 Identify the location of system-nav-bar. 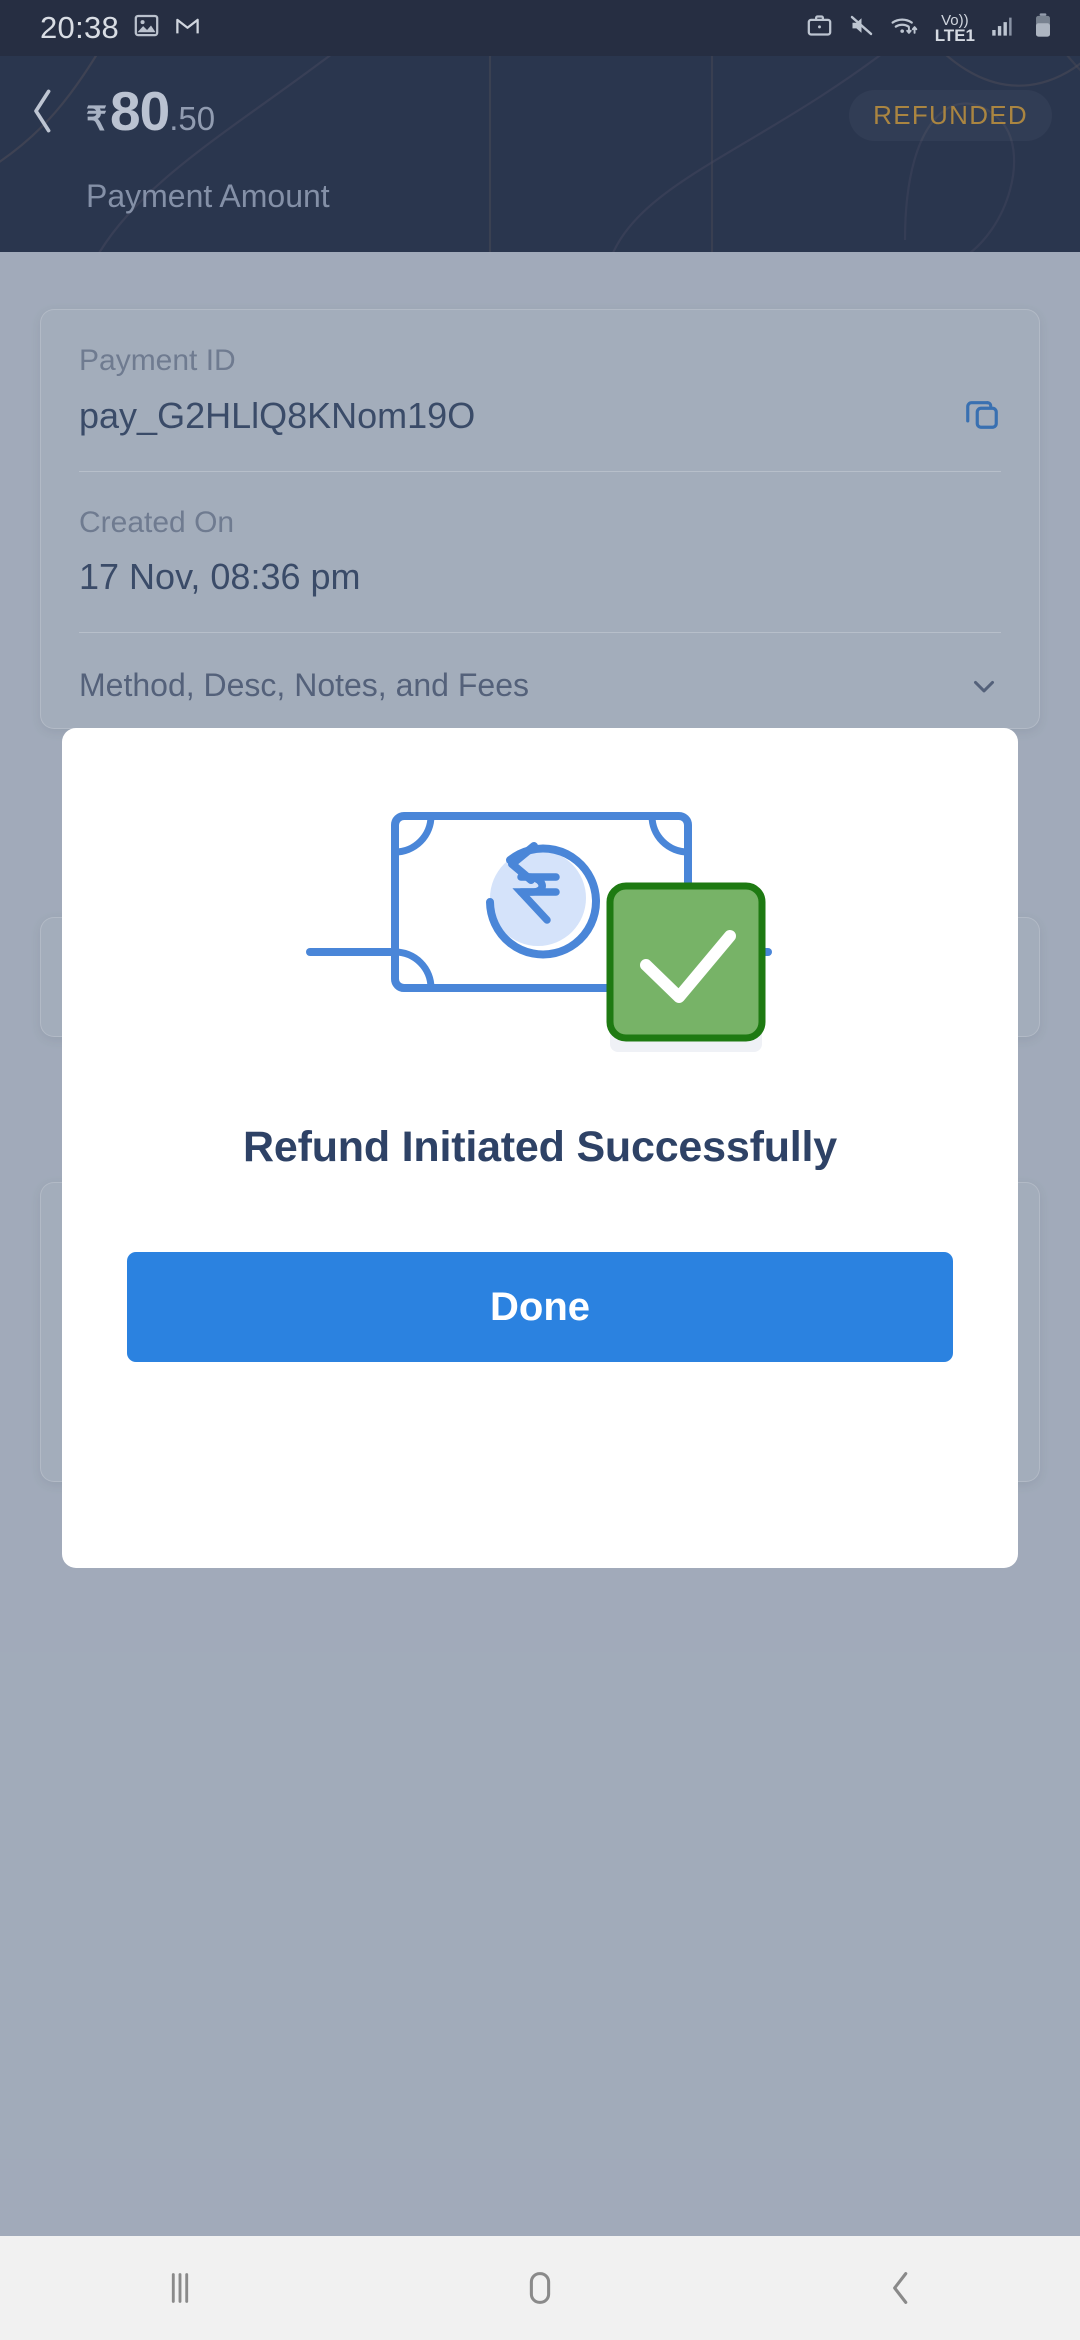
(540, 2288).